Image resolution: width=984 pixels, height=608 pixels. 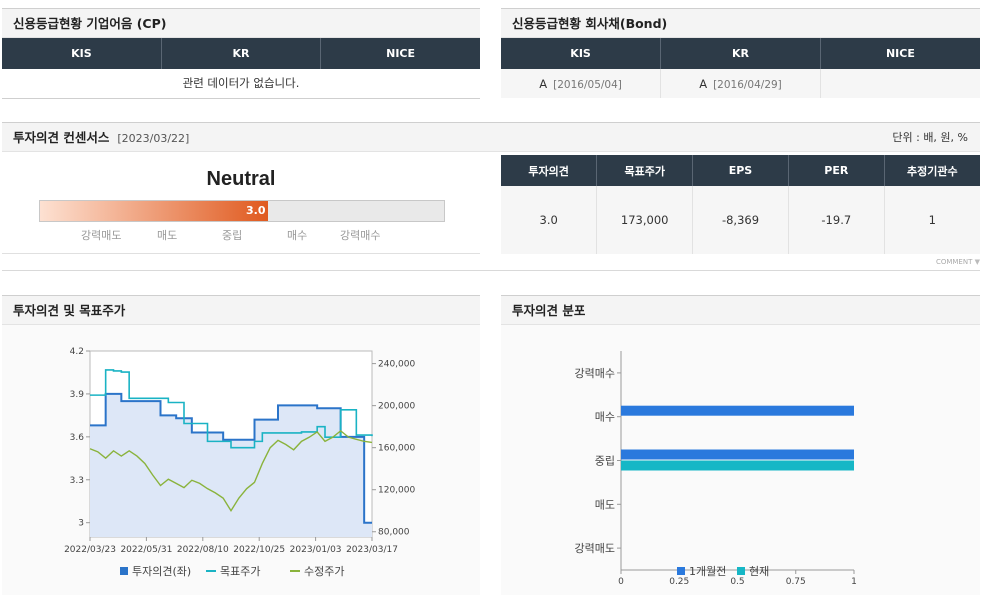 What do you see at coordinates (241, 23) in the screenshot?
I see `cp-rating-title: 신용등급현황 기업어음 (CP)` at bounding box center [241, 23].